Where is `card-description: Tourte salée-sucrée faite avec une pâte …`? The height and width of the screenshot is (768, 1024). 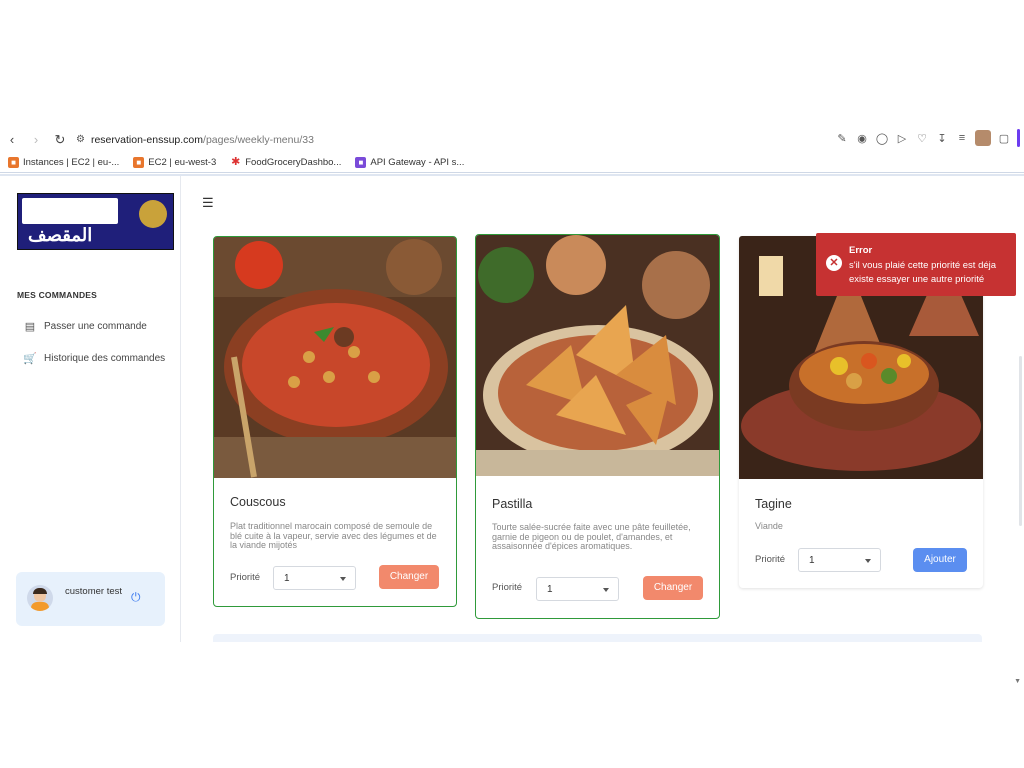
card-description: Tourte salée-sucrée faite avec une pâte … is located at coordinates (591, 536).